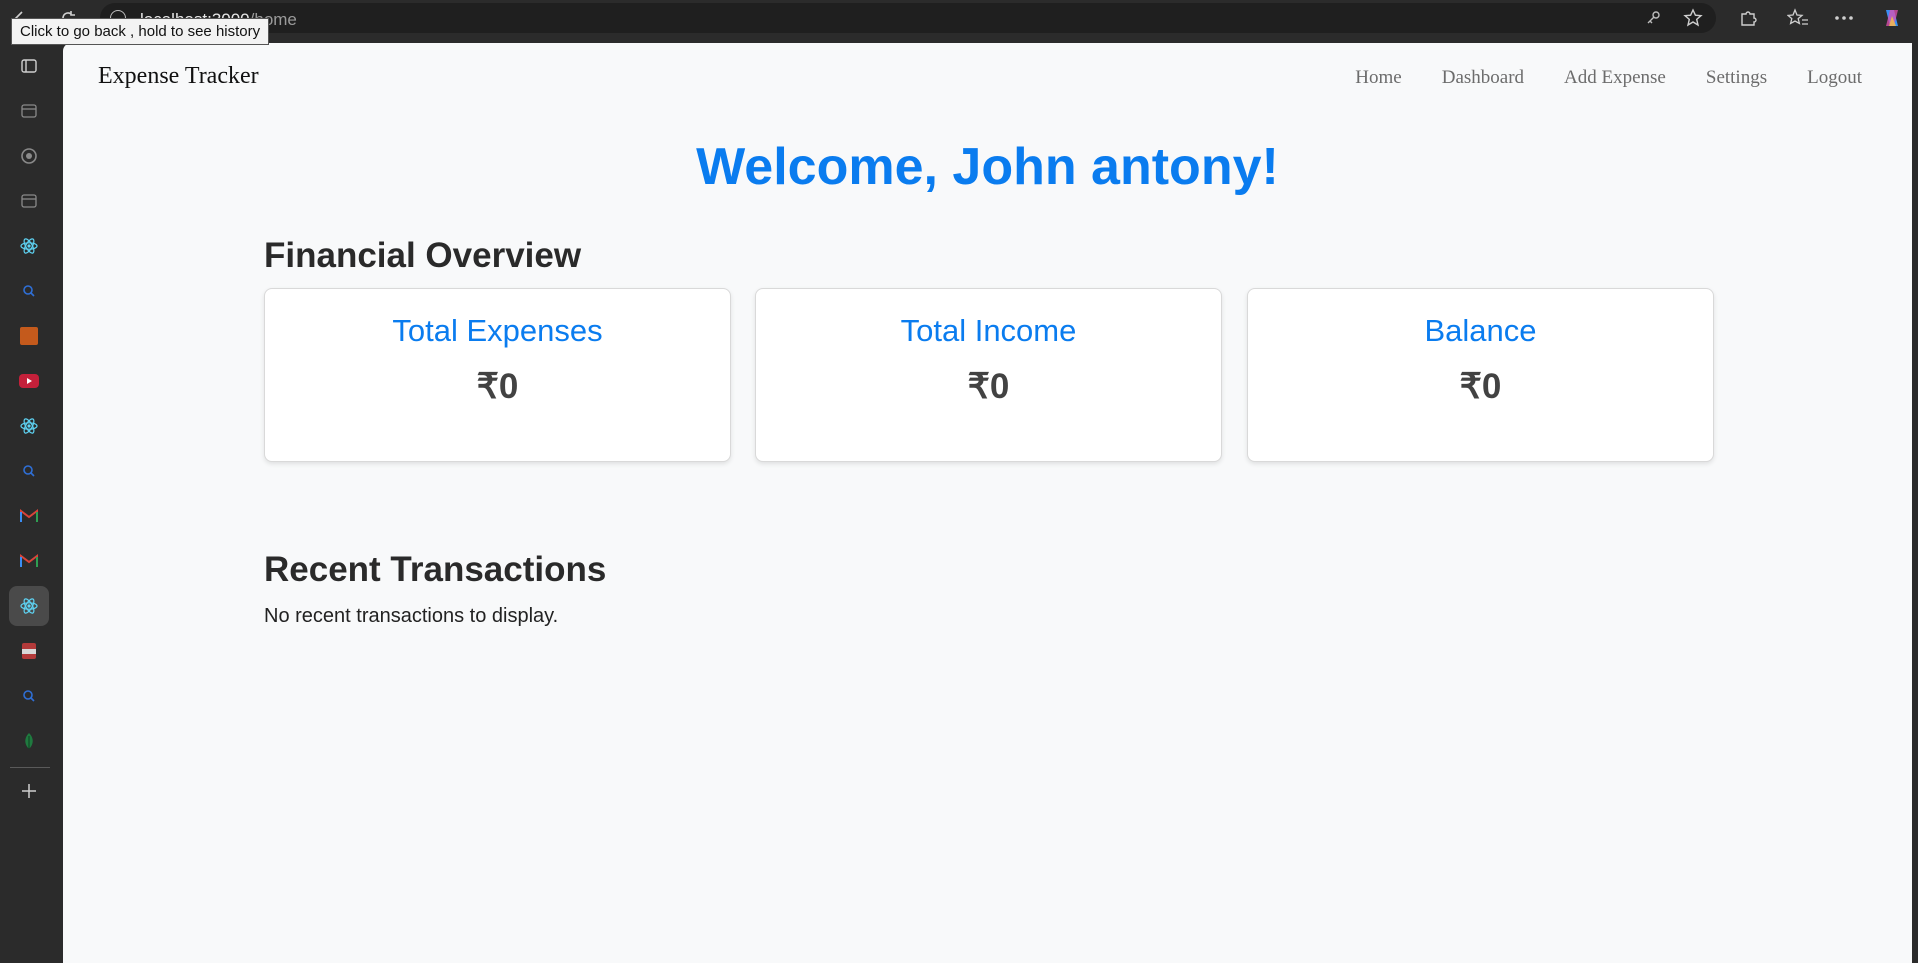 Image resolution: width=1918 pixels, height=963 pixels. Describe the element at coordinates (1653, 18) in the screenshot. I see `key-icon` at that location.